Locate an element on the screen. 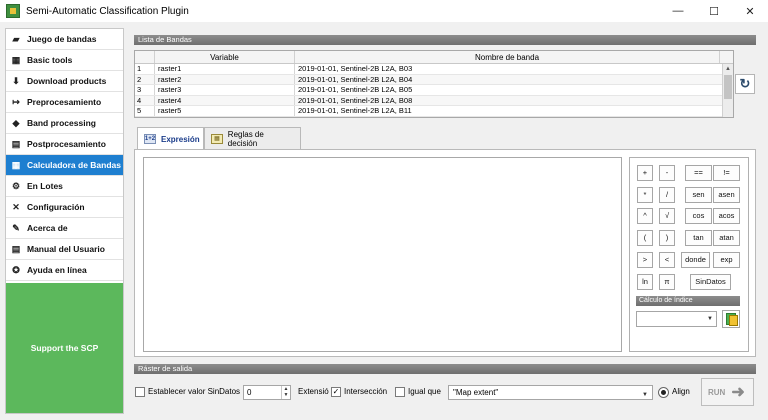 The height and width of the screenshot is (420, 768). exp-button: exp is located at coordinates (726, 260).